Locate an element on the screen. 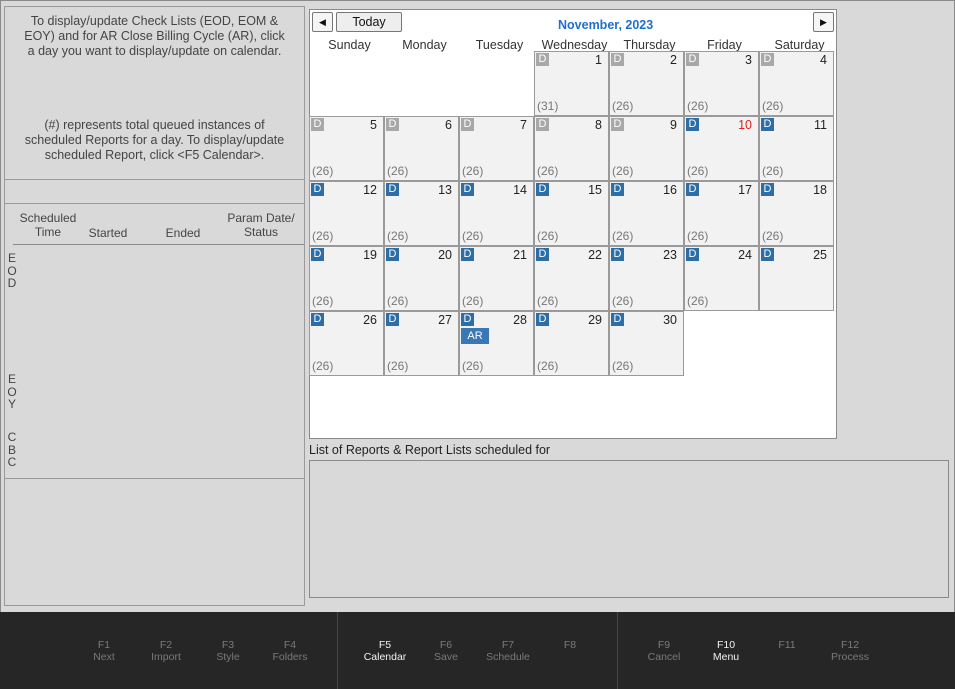 The image size is (955, 689). prev-month-button: ◀ is located at coordinates (322, 22).